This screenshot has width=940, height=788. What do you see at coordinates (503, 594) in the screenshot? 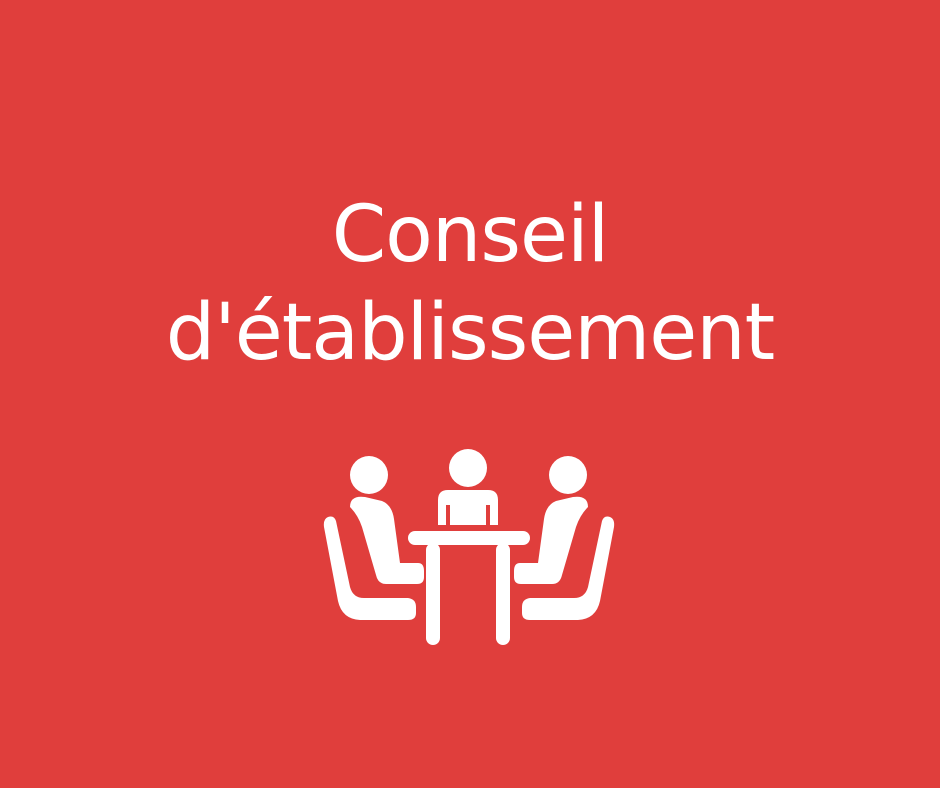
I see `table-leg-right` at bounding box center [503, 594].